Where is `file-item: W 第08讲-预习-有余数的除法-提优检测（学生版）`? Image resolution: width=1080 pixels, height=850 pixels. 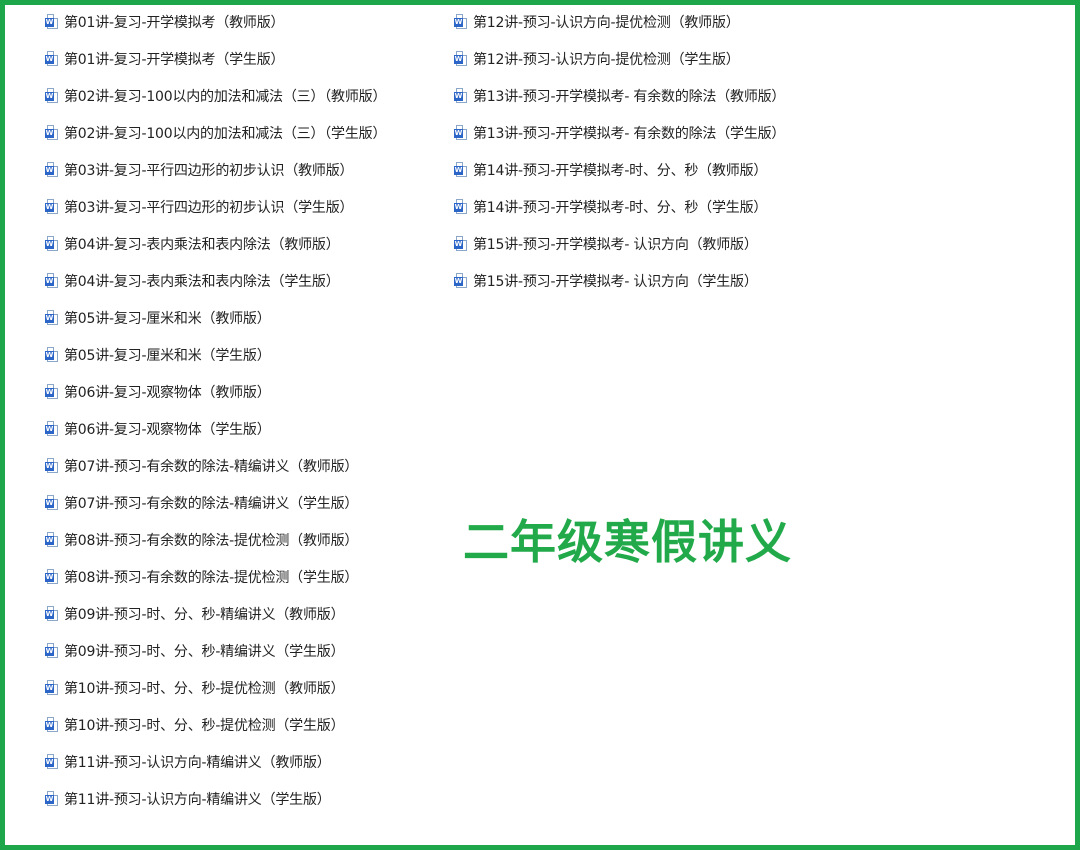
file-item: W 第08讲-预习-有余数的除法-提优检测（学生版） is located at coordinates (215, 576).